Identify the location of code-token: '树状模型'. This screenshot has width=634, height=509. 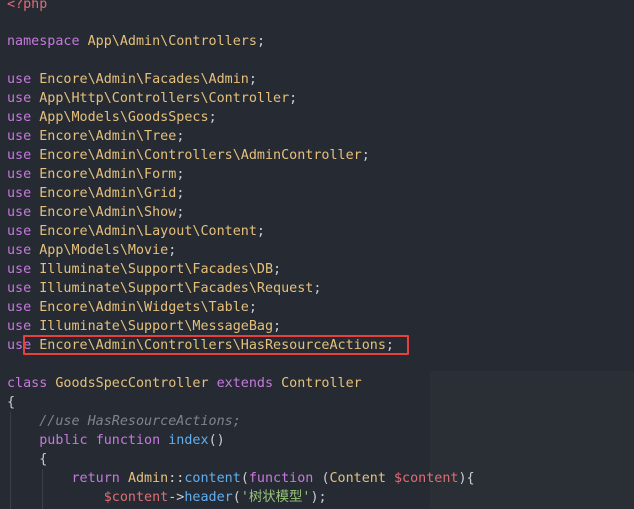
(275, 497).